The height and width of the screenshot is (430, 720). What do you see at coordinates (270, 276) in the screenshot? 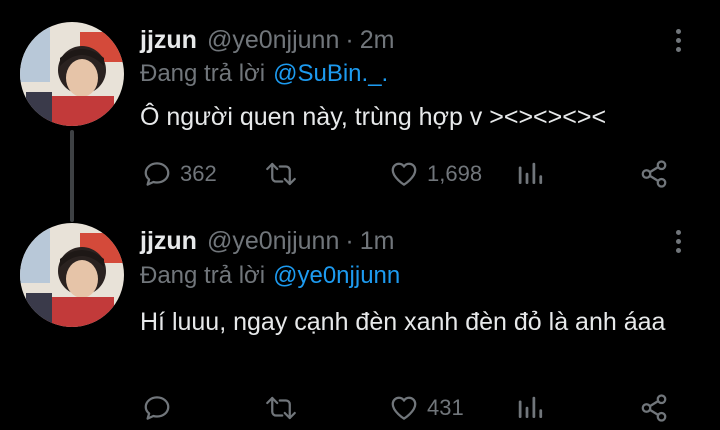
I see `replying-to: Đang trả lời @ye0njjunn` at bounding box center [270, 276].